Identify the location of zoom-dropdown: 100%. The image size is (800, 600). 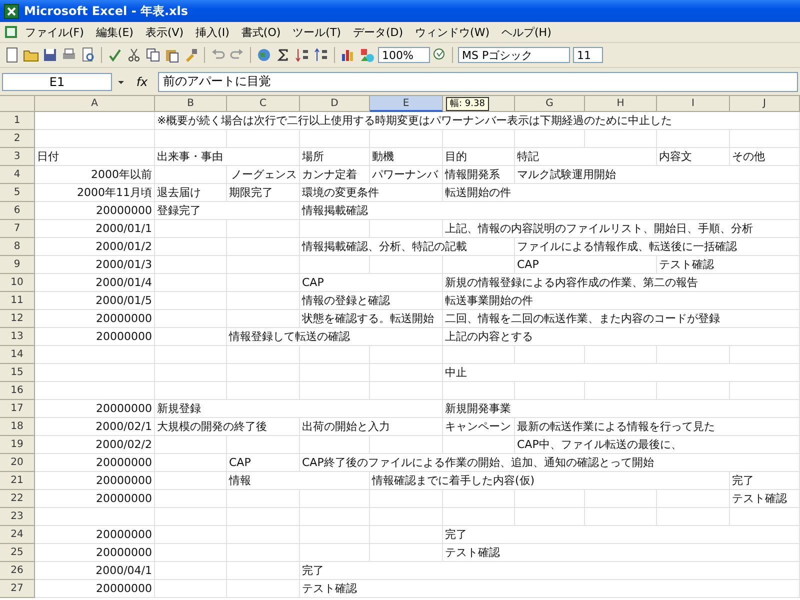
(404, 55).